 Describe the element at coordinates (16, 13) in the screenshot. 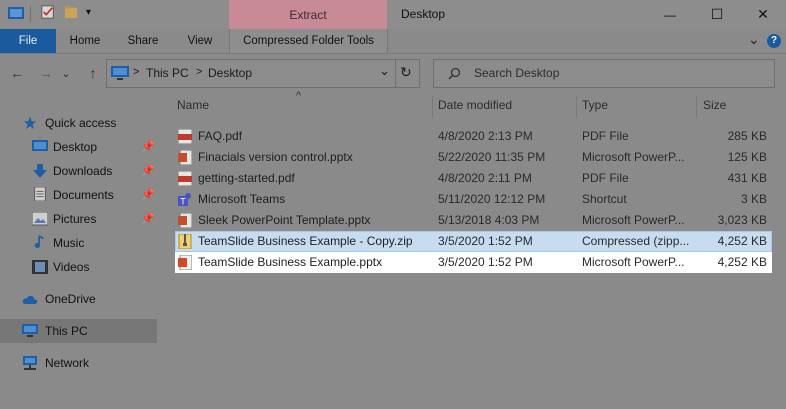

I see `explorer-window-icon` at that location.